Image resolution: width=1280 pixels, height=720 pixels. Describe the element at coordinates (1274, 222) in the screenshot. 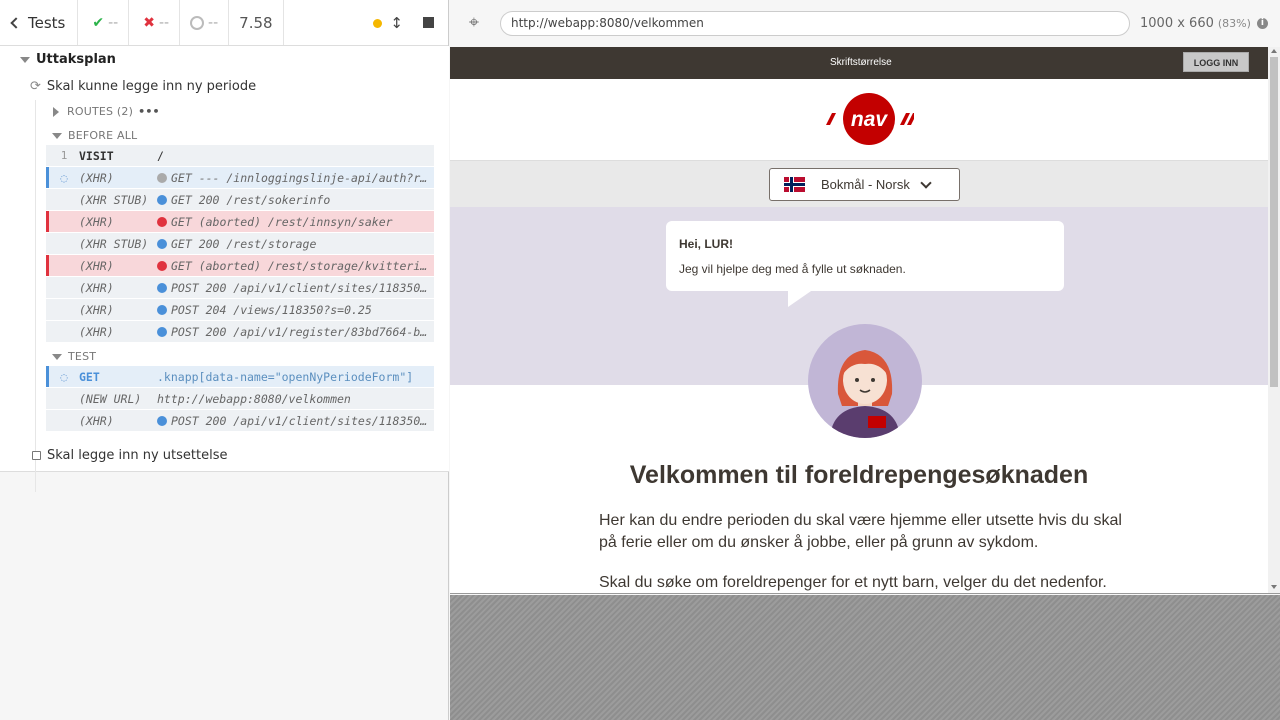

I see `scroll-thumb` at that location.